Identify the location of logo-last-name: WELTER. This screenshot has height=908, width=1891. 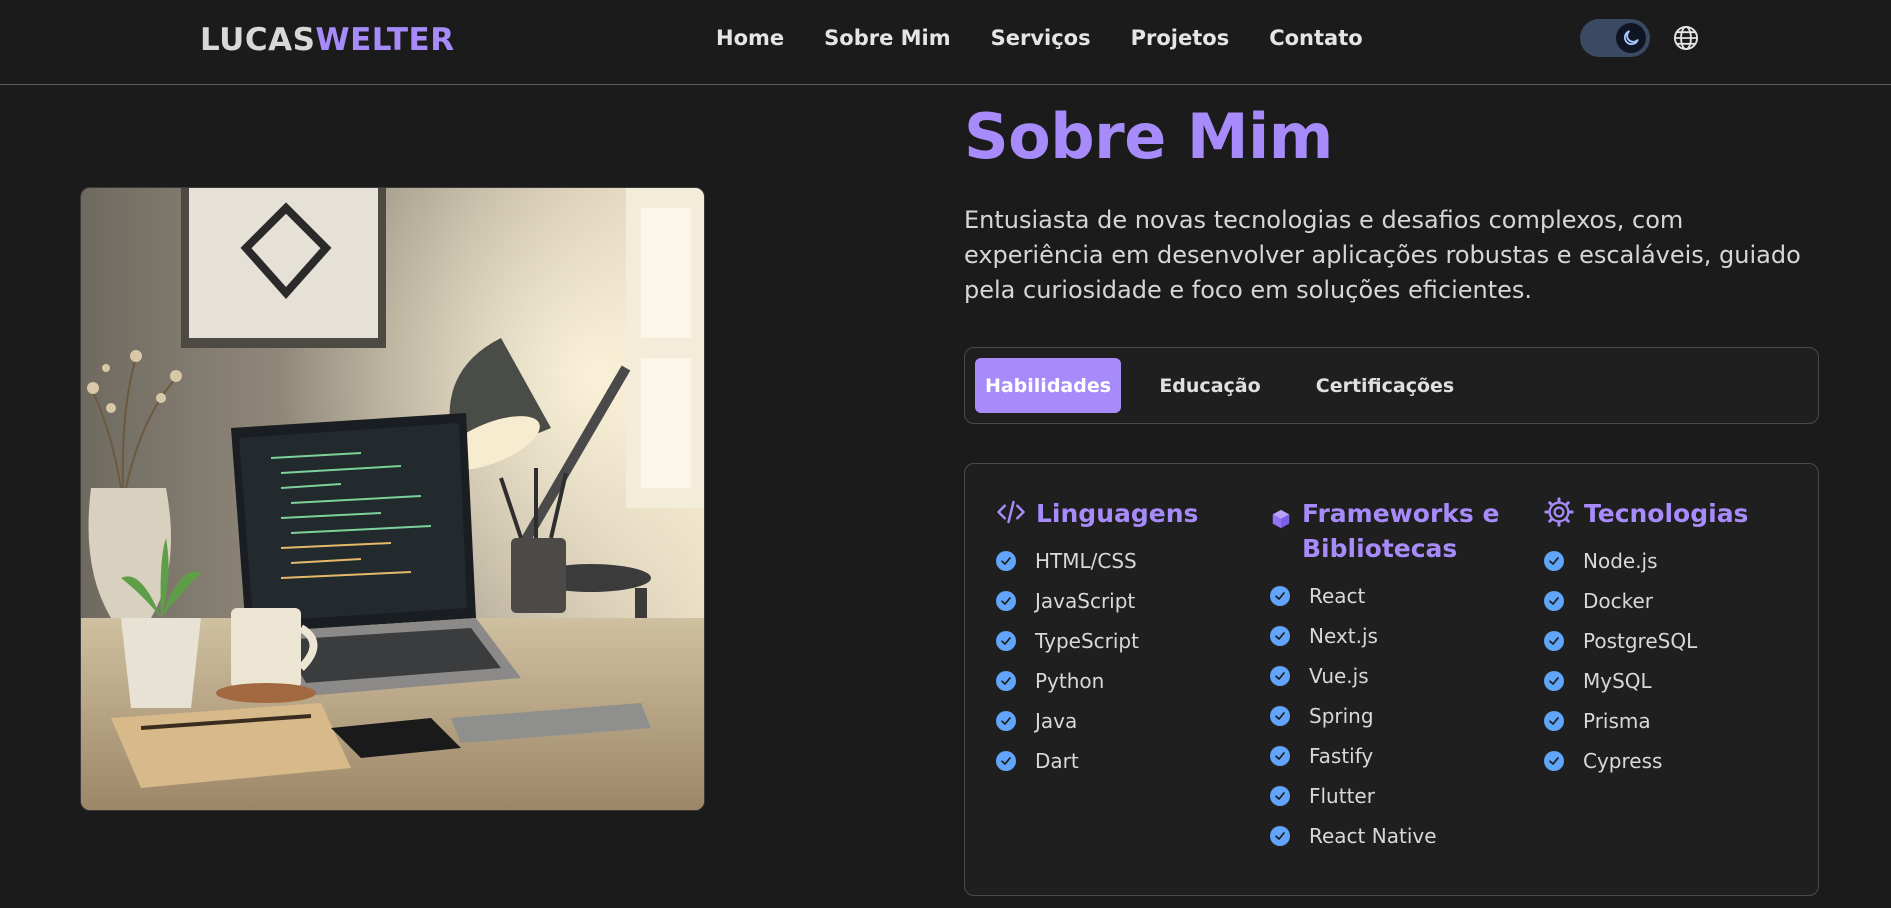
(385, 40).